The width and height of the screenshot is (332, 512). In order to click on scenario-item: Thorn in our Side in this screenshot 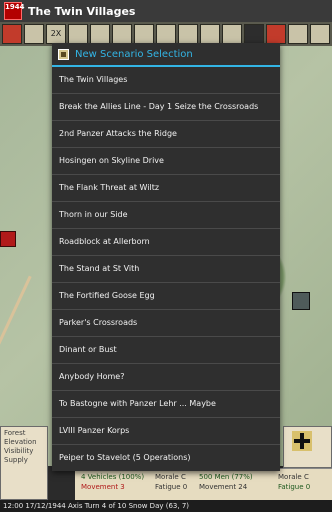, I will do `click(166, 215)`.